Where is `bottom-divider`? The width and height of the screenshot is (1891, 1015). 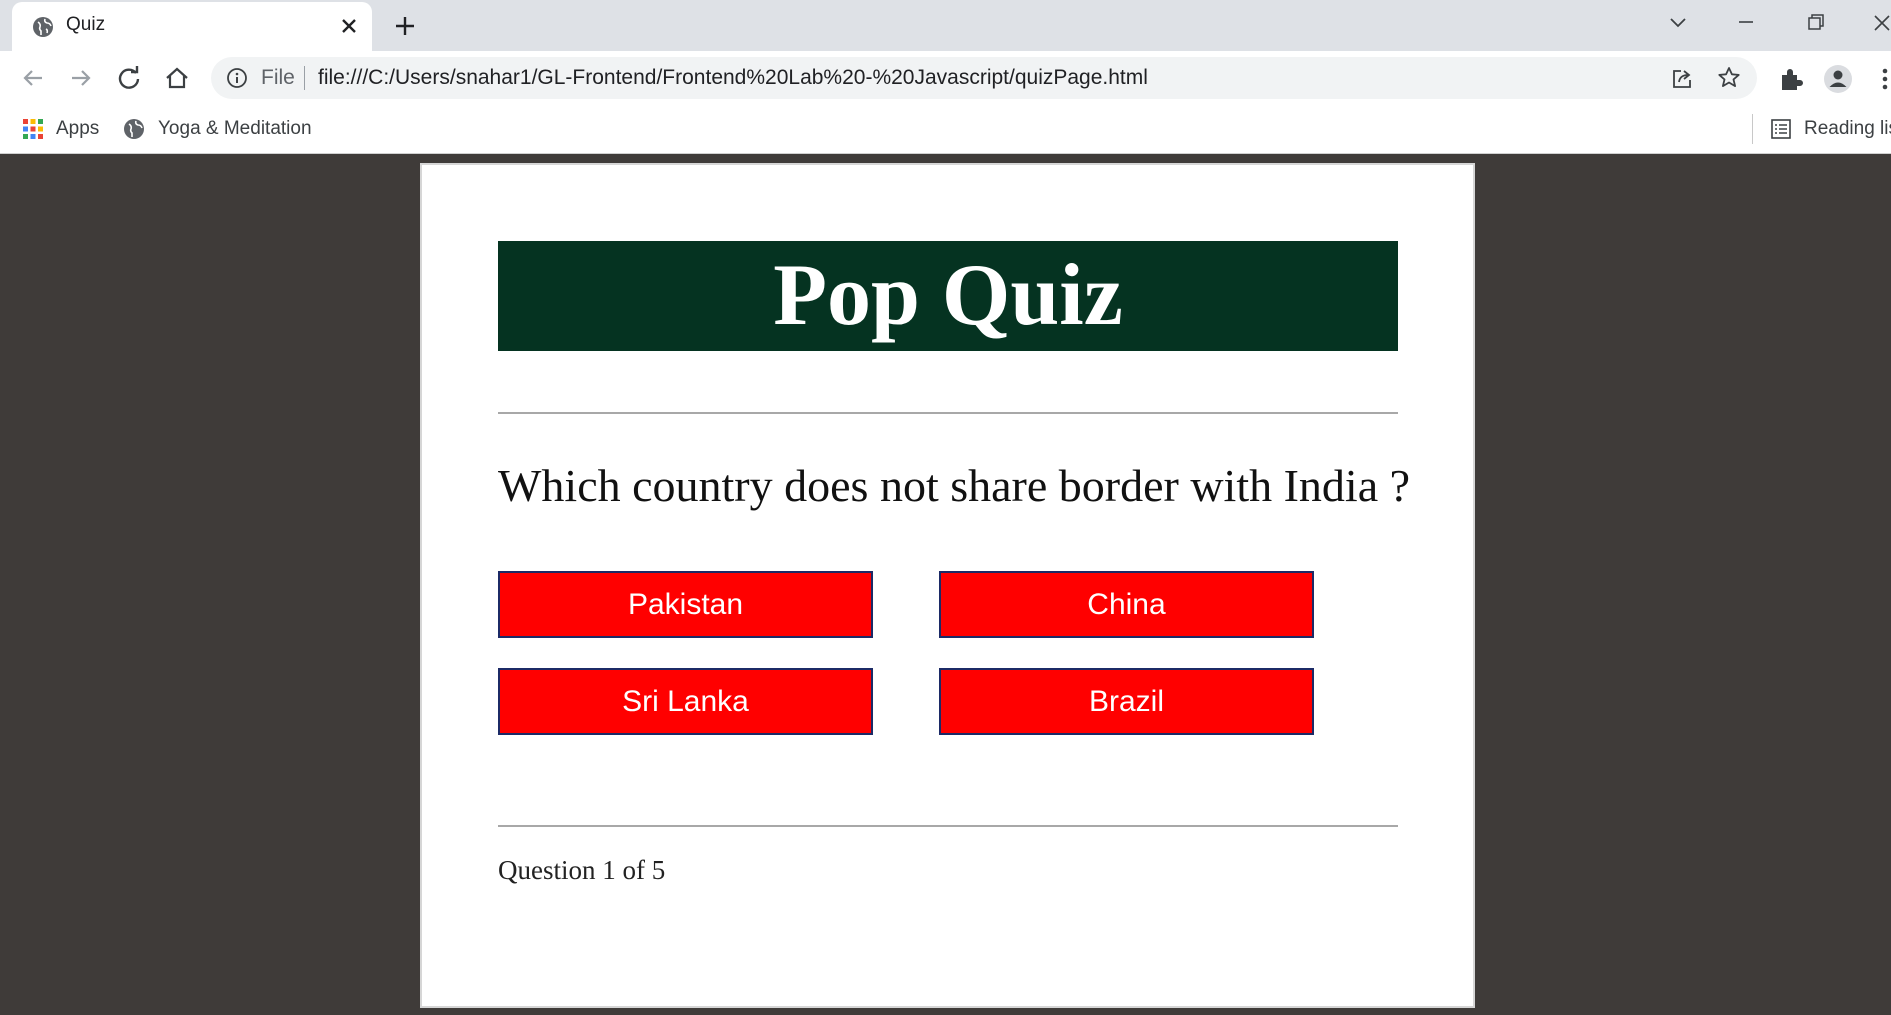 bottom-divider is located at coordinates (948, 826).